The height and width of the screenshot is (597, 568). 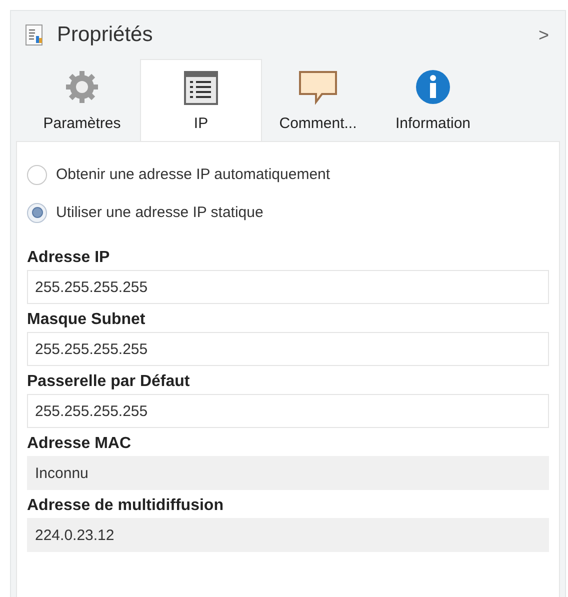 What do you see at coordinates (35, 35) in the screenshot?
I see `properties-document-icon` at bounding box center [35, 35].